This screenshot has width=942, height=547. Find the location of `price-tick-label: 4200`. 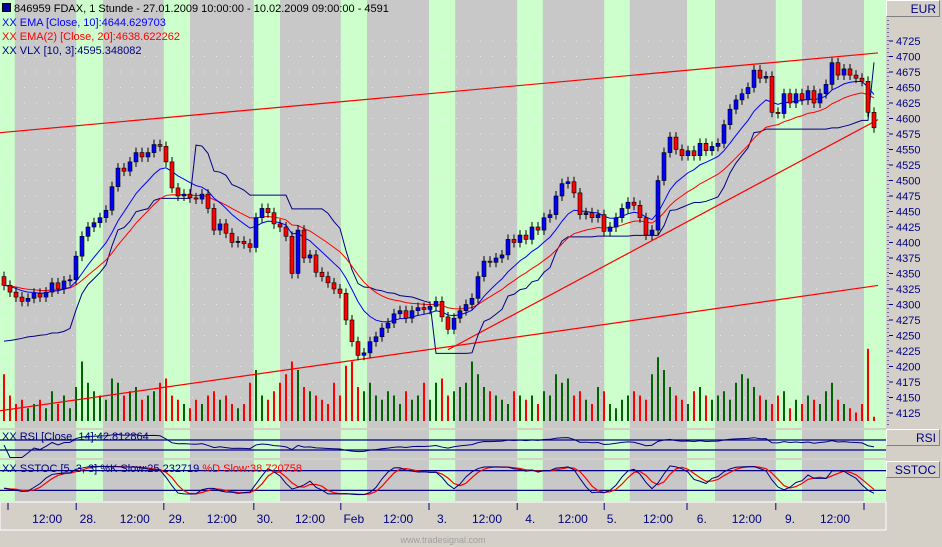

price-tick-label: 4200 is located at coordinates (908, 368).